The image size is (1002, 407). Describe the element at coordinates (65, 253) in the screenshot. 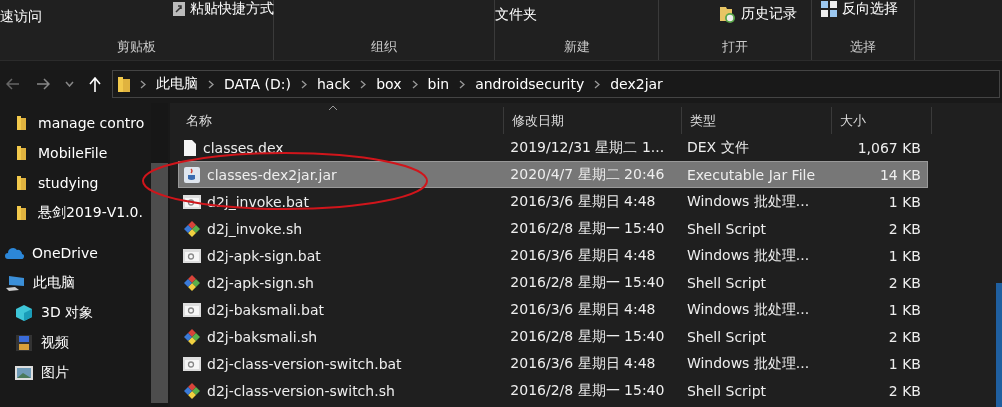

I see `sidebar-item: OneDrive` at that location.